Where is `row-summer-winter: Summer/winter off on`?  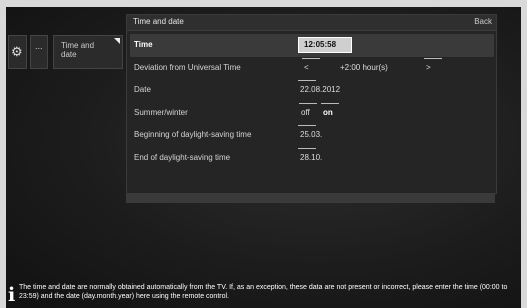
row-summer-winter: Summer/winter off on is located at coordinates (312, 113).